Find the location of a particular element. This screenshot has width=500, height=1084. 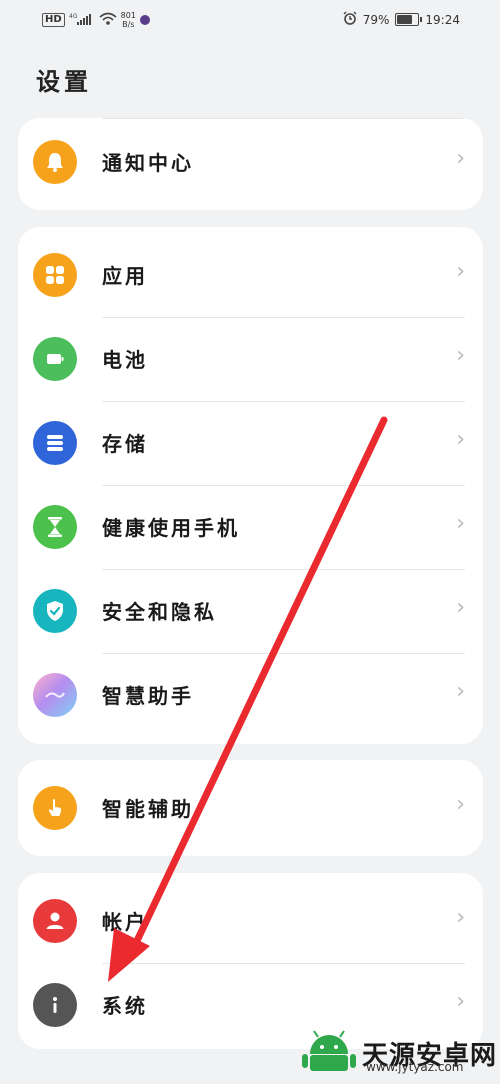

watermark-url: www.jytyaz.com is located at coordinates (415, 1067).